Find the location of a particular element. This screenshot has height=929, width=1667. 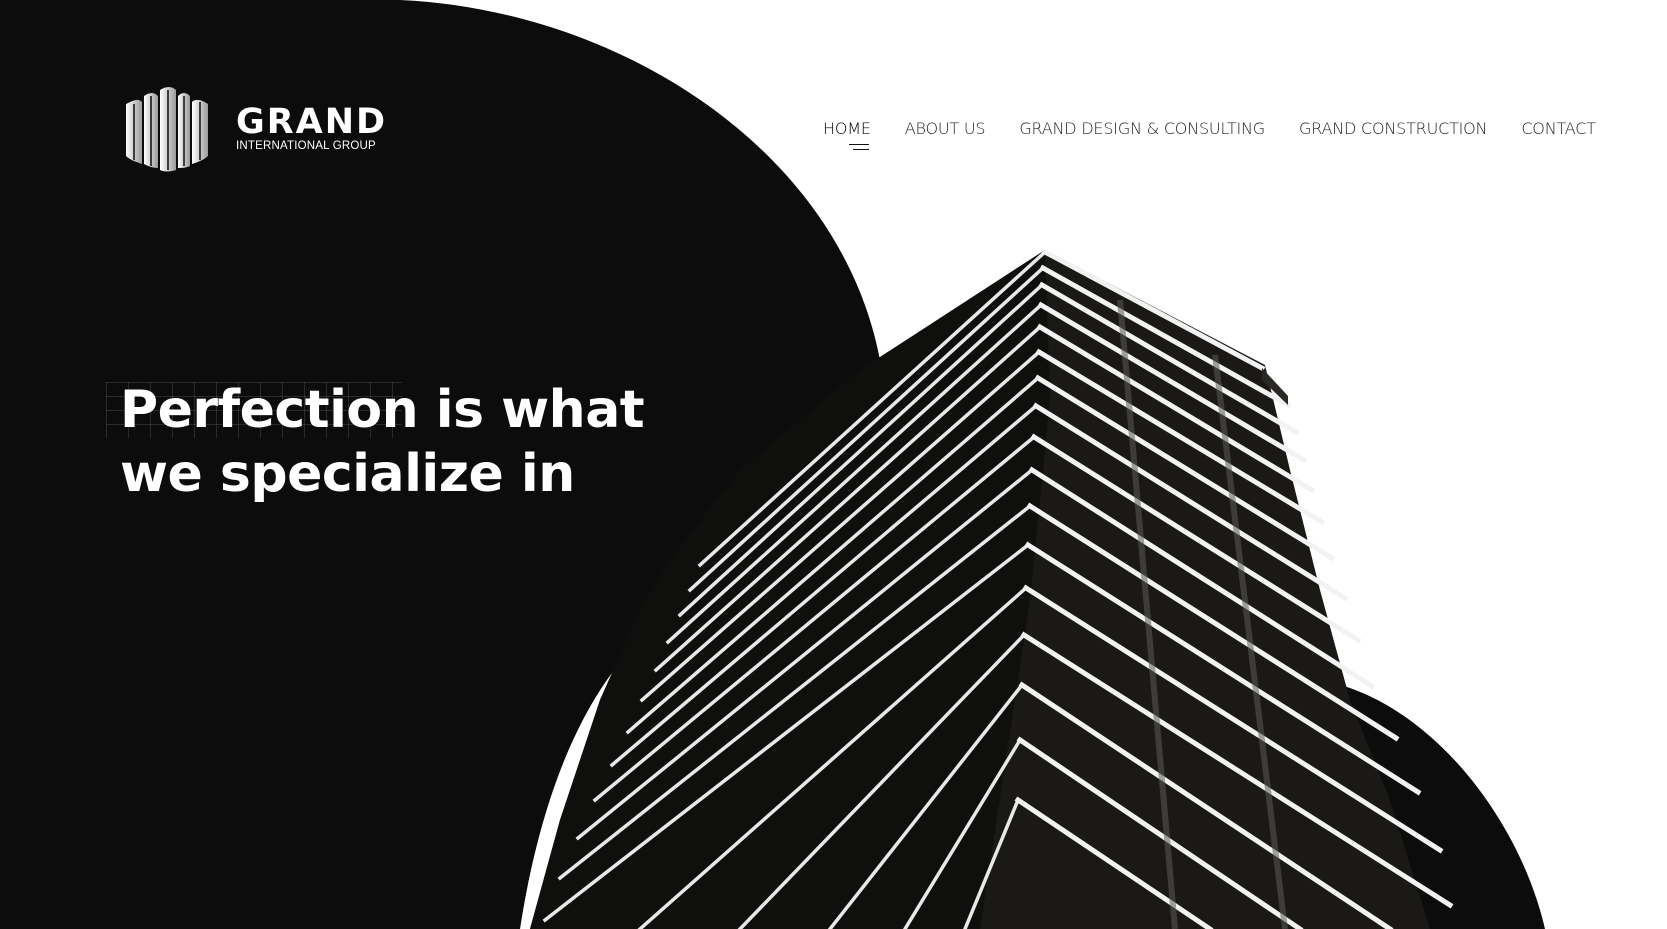

nav-item-home: HOME is located at coordinates (847, 134).